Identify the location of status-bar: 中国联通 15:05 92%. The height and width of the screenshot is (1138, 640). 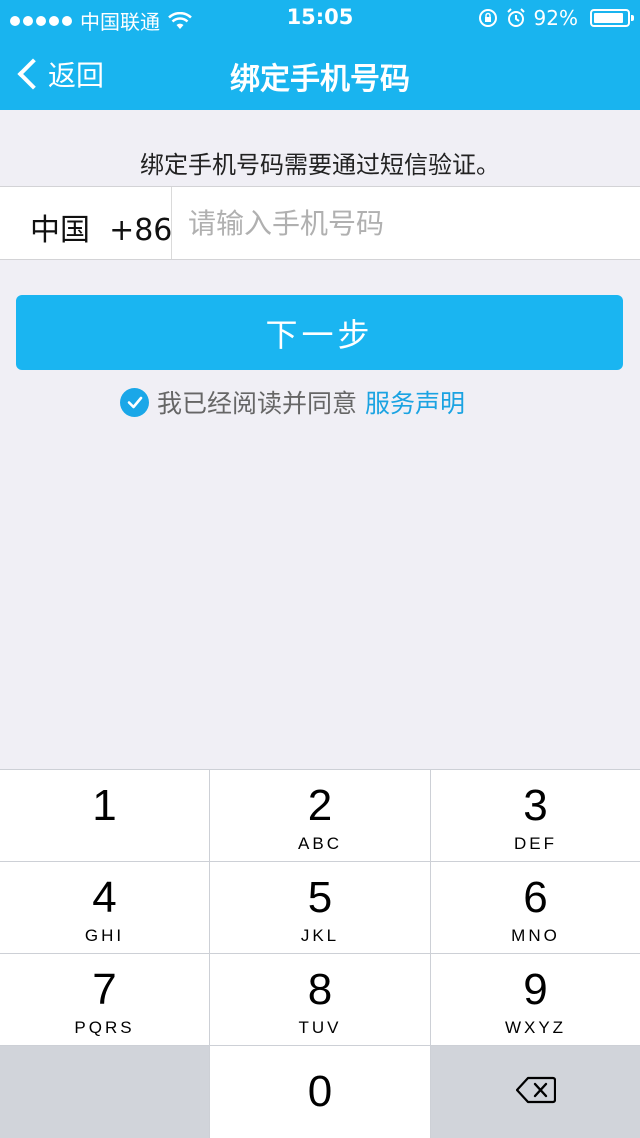
(320, 18).